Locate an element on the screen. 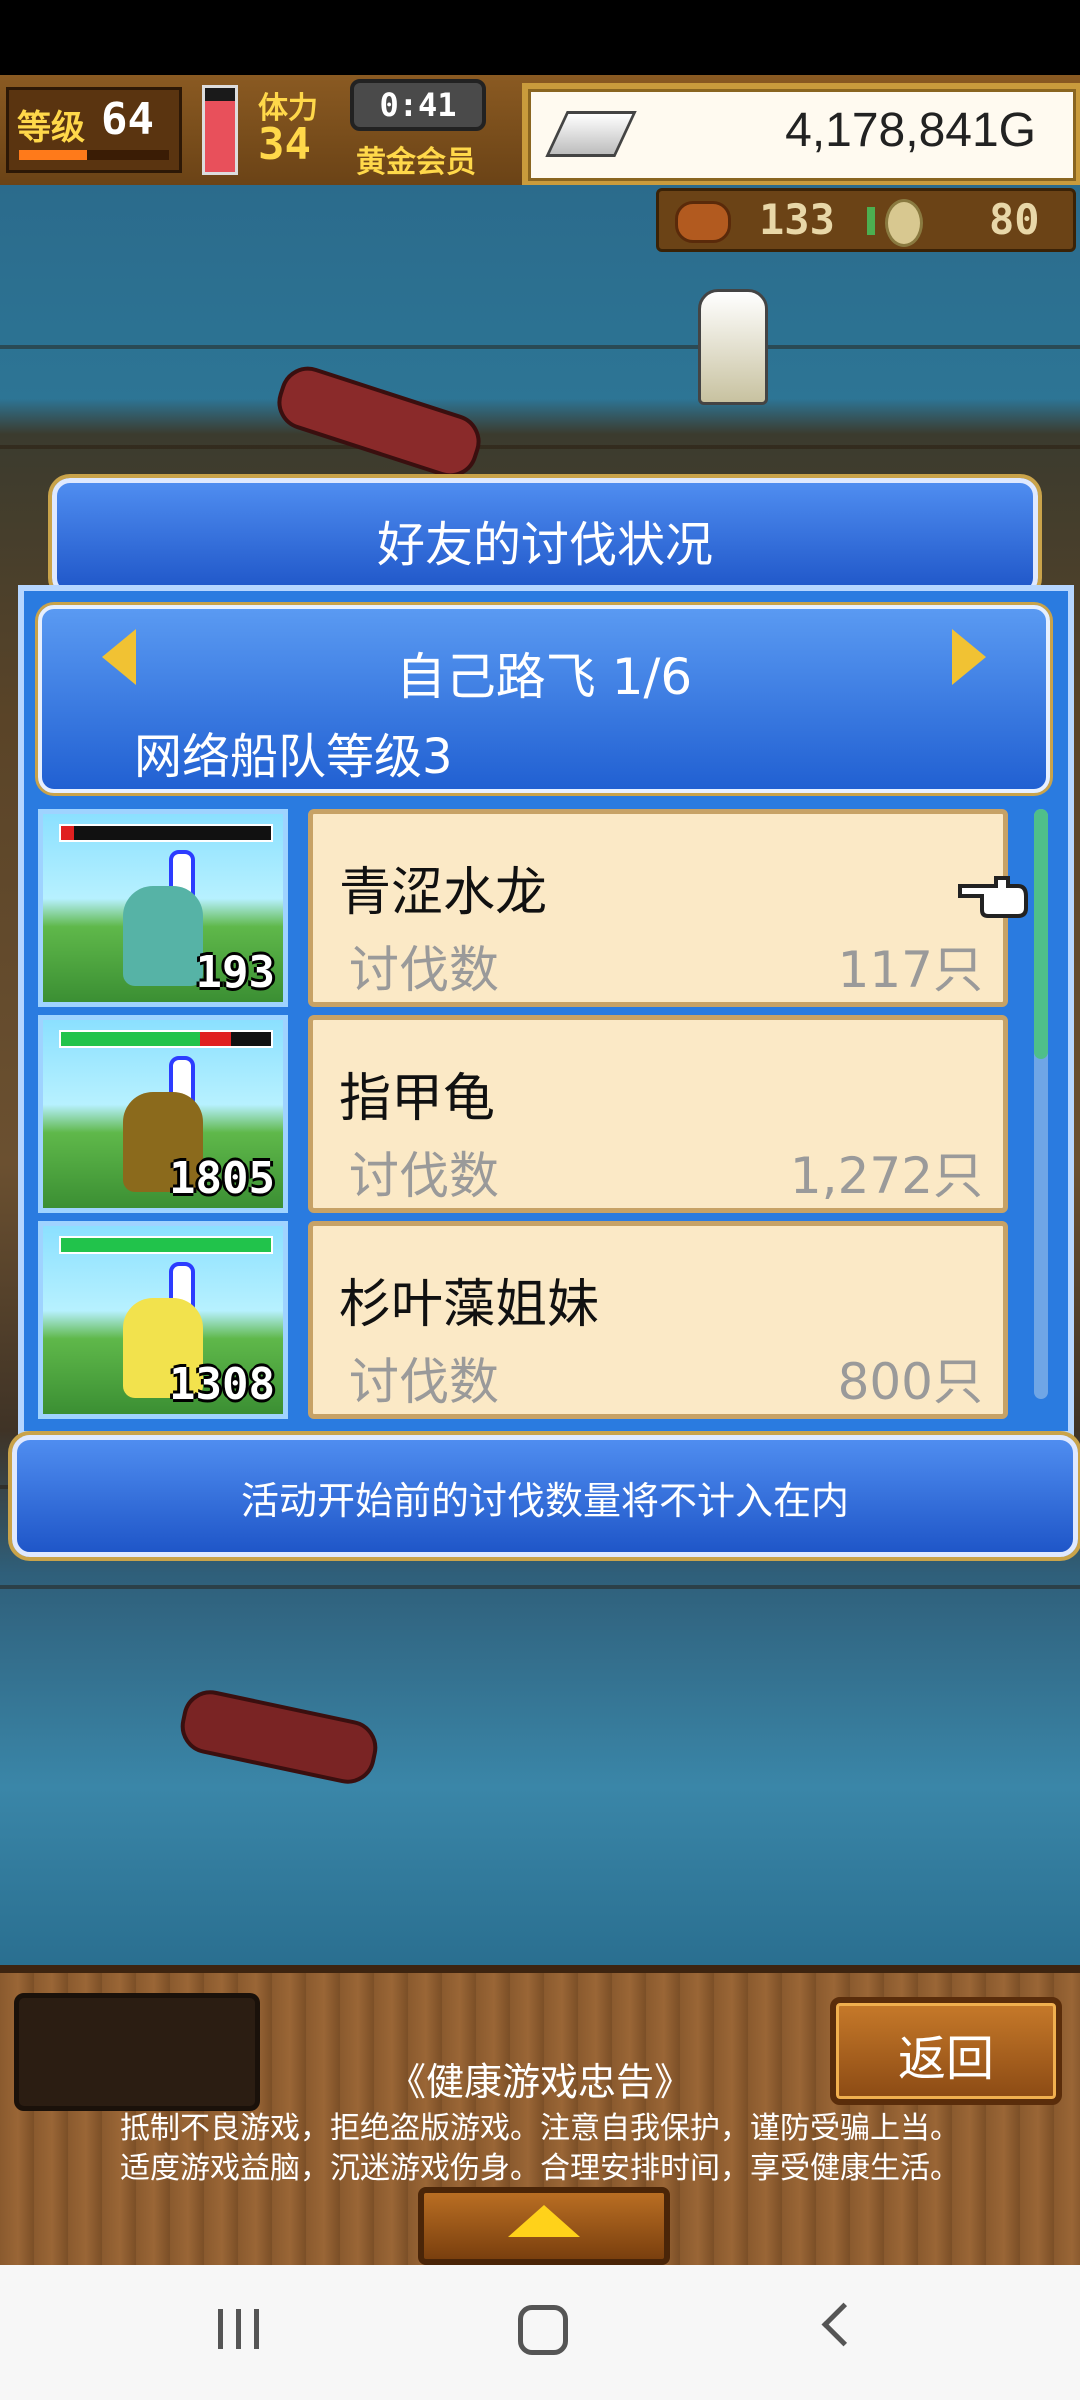 The image size is (1080, 2400). status-bar is located at coordinates (540, 37).